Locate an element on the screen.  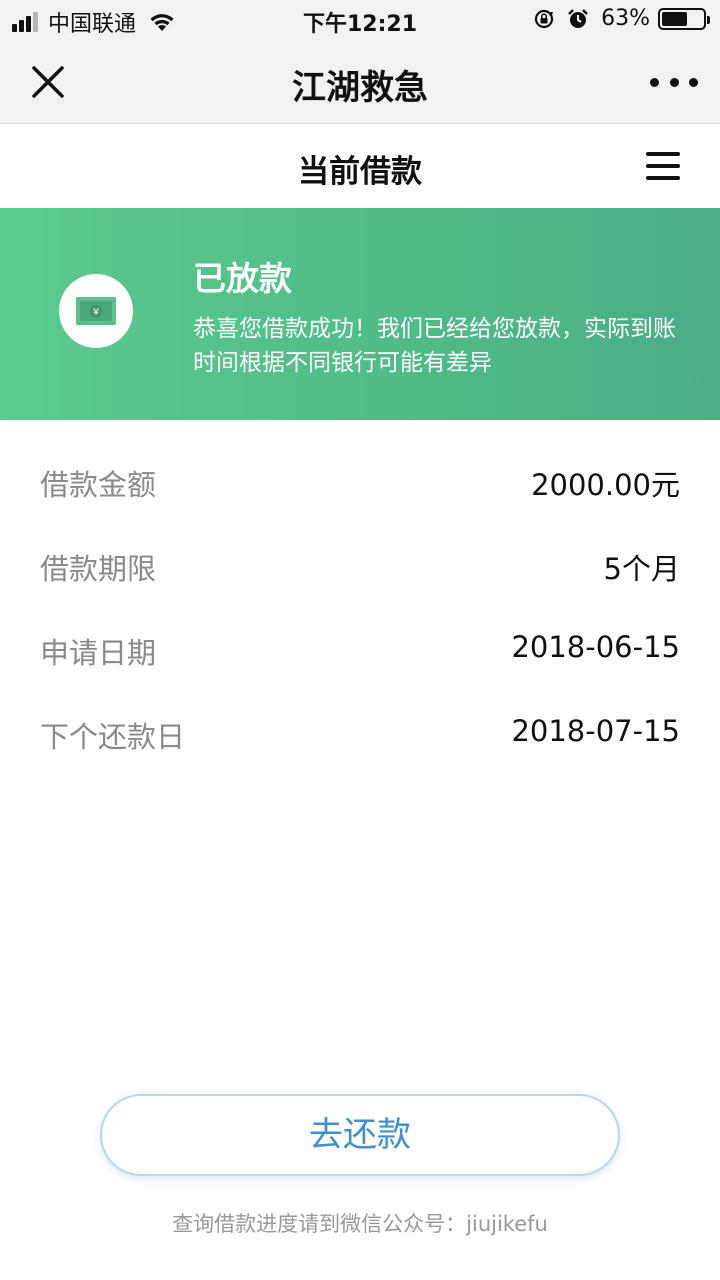
battery-icon is located at coordinates (684, 18).